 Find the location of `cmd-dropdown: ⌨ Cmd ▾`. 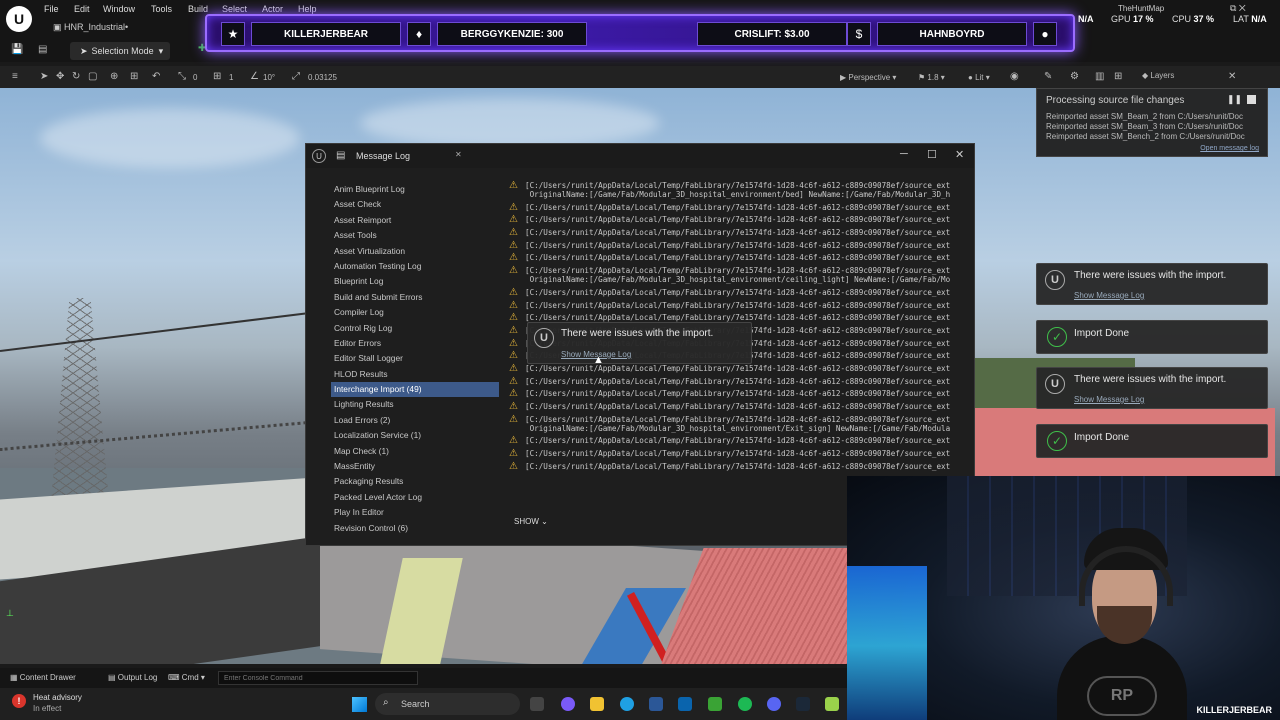

cmd-dropdown: ⌨ Cmd ▾ is located at coordinates (186, 677).